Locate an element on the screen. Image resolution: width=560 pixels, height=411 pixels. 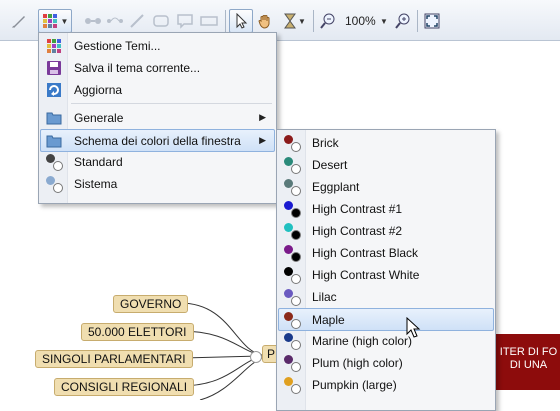
menu-item-system: Sistema is located at coordinates (157, 183).